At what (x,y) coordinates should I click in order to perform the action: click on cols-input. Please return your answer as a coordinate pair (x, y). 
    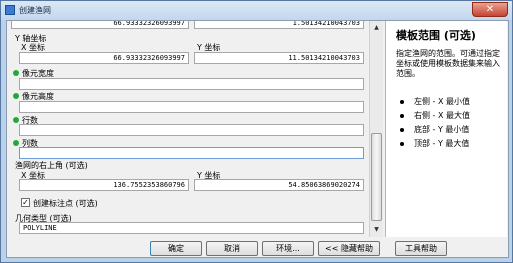
    Looking at the image, I should click on (191, 153).